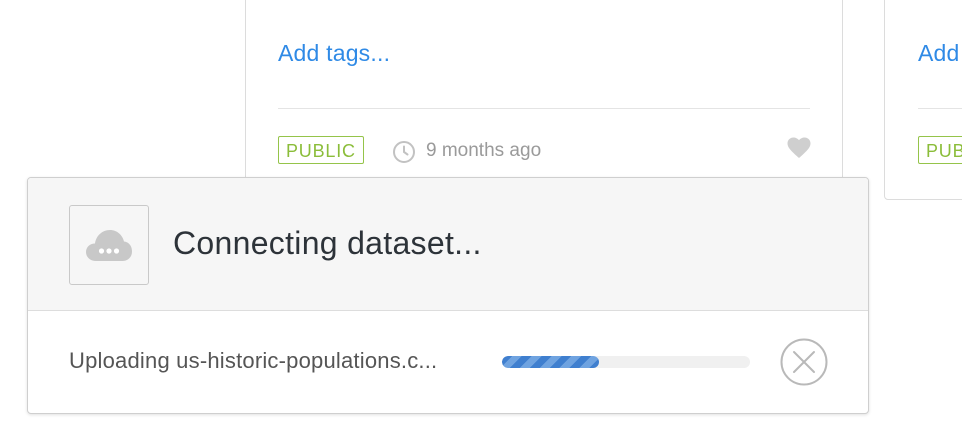 The height and width of the screenshot is (436, 962). What do you see at coordinates (940, 150) in the screenshot?
I see `public-badge: PUB` at bounding box center [940, 150].